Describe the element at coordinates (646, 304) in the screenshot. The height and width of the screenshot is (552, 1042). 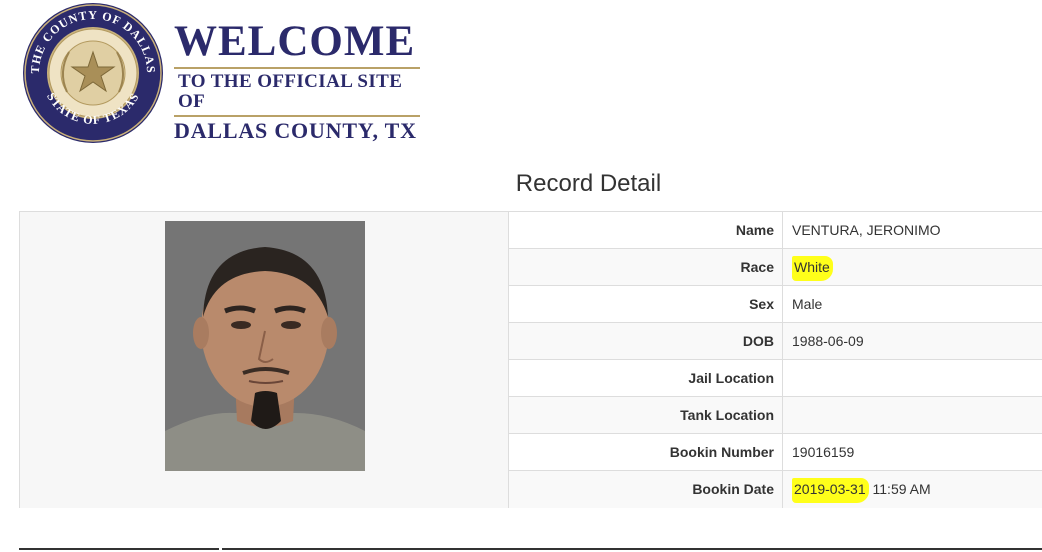
I see `sex-label: Sex` at that location.